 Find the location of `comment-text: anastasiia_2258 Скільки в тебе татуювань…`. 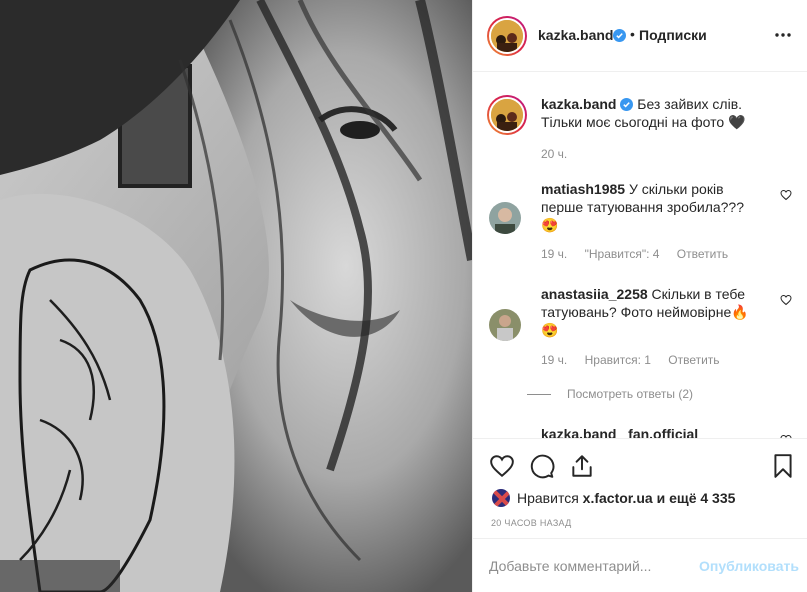

comment-text: anastasiia_2258 Скільки в тебе татуювань… is located at coordinates (651, 312).